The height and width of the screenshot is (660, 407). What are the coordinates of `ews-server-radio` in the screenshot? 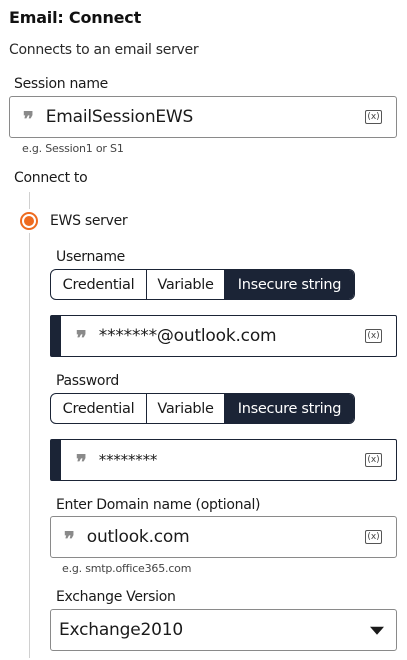 It's located at (29, 221).